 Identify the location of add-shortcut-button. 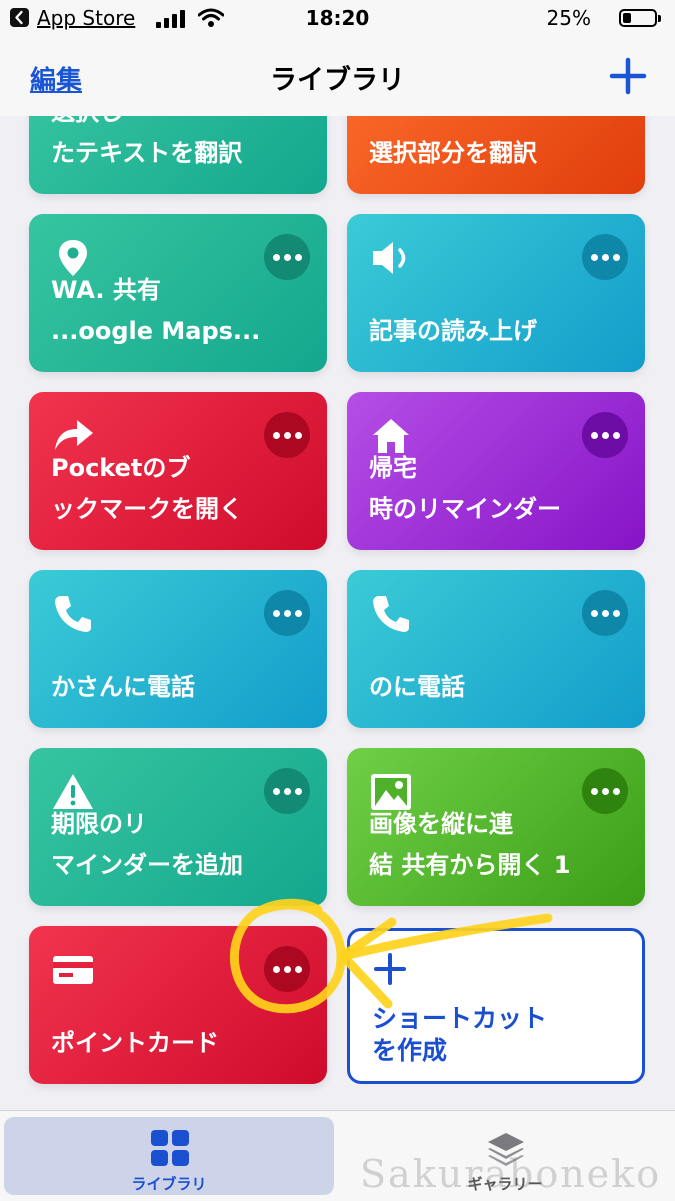
(628, 76).